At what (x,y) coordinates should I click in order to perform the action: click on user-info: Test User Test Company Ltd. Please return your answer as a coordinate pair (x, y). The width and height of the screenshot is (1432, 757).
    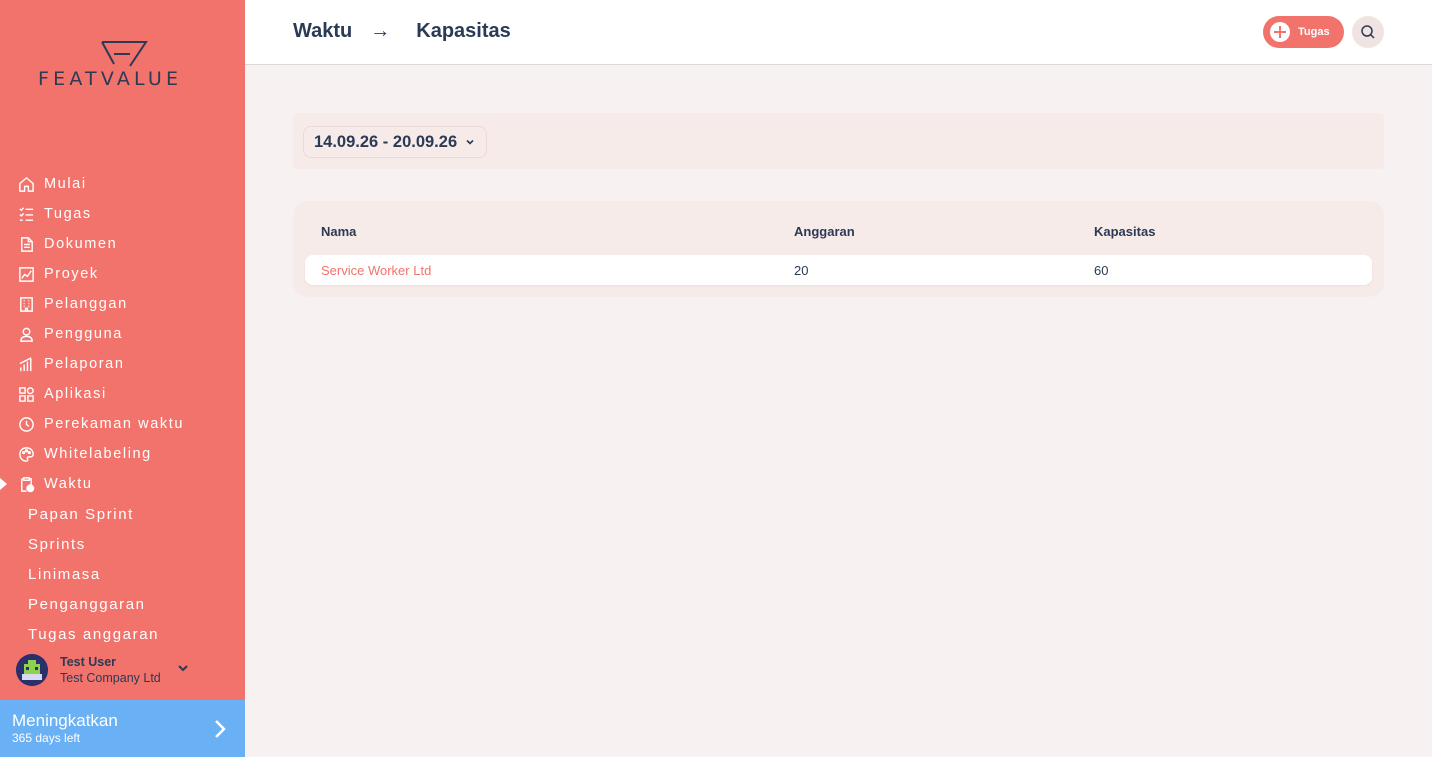
    Looking at the image, I should click on (110, 670).